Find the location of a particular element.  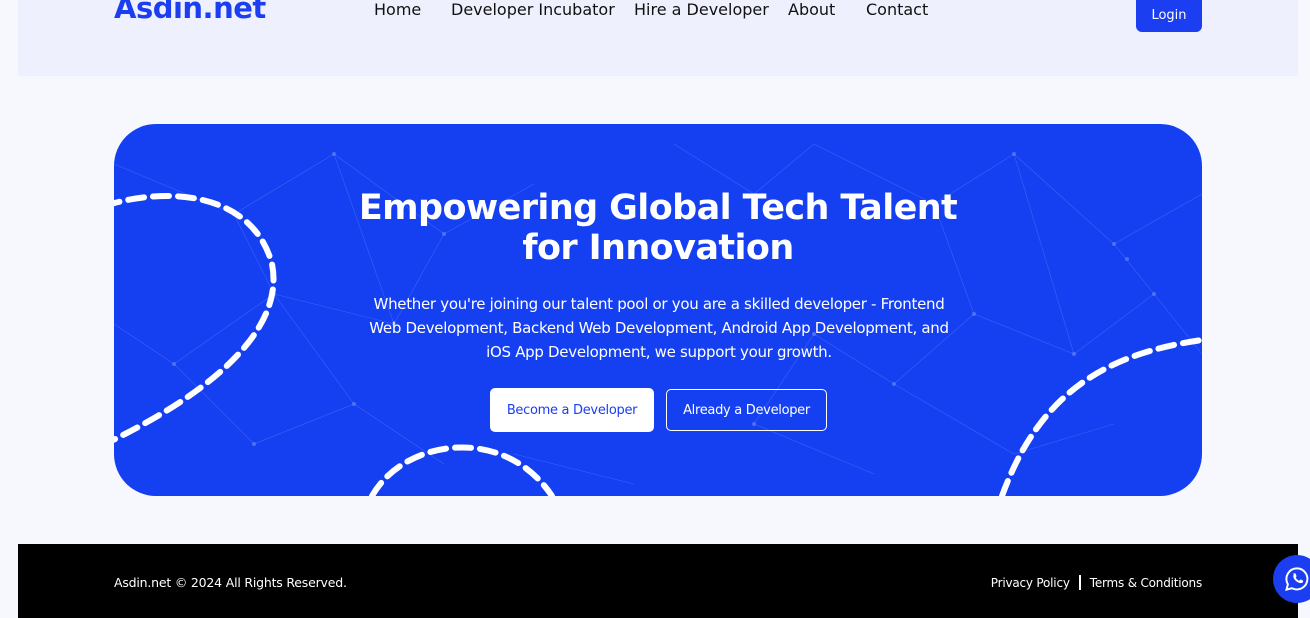

whatsapp-icon is located at coordinates (1297, 579).